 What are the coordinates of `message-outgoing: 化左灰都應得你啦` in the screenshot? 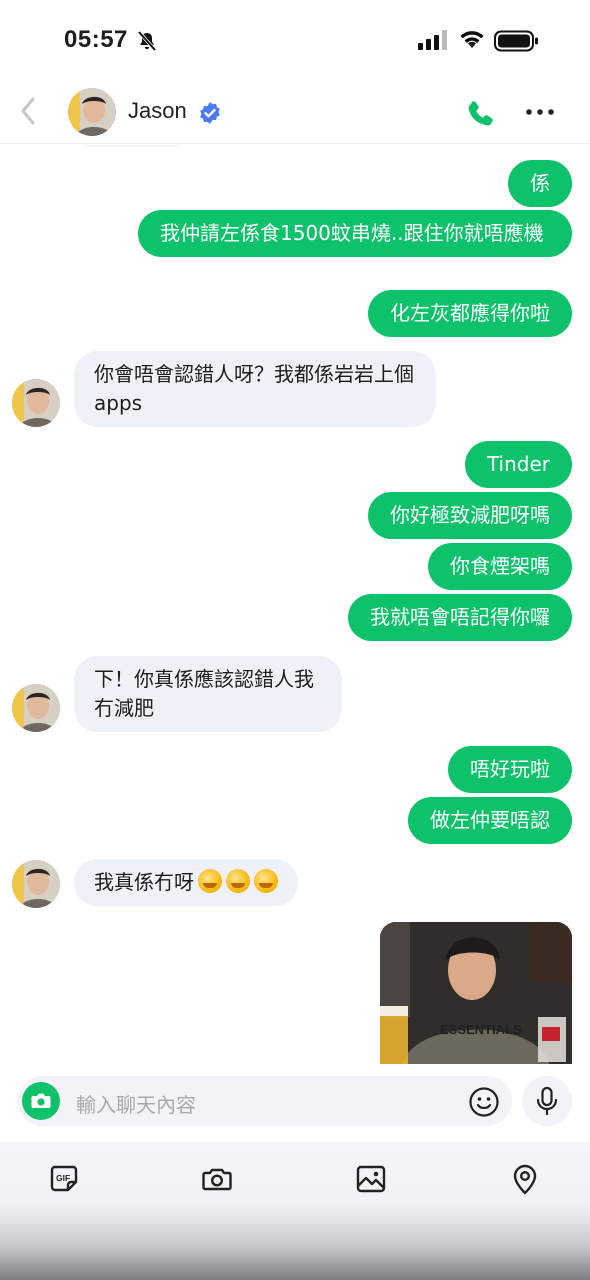 It's located at (470, 313).